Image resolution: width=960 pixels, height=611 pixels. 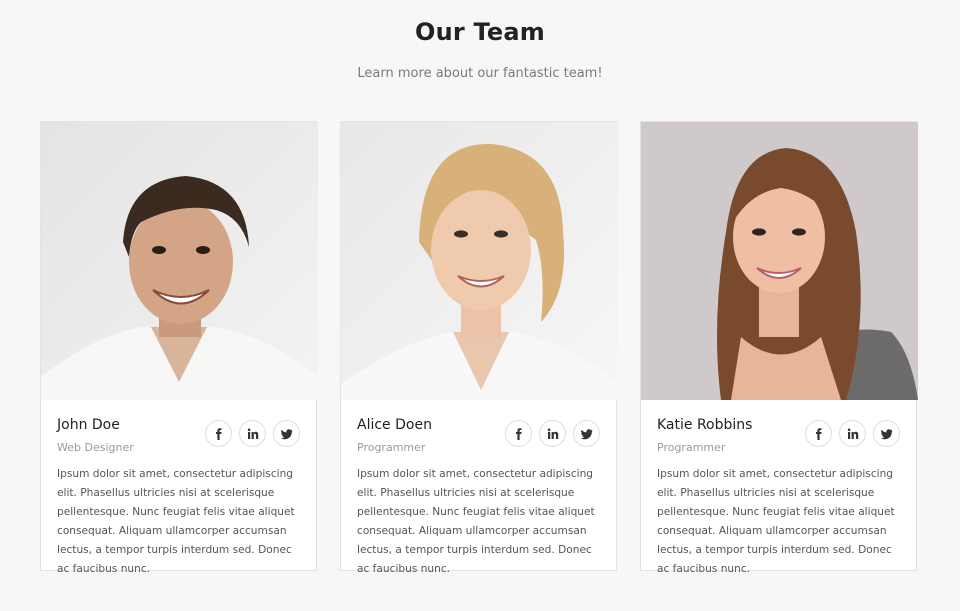 I want to click on section-subtitle: Learn more about our fantastic team!, so click(x=480, y=73).